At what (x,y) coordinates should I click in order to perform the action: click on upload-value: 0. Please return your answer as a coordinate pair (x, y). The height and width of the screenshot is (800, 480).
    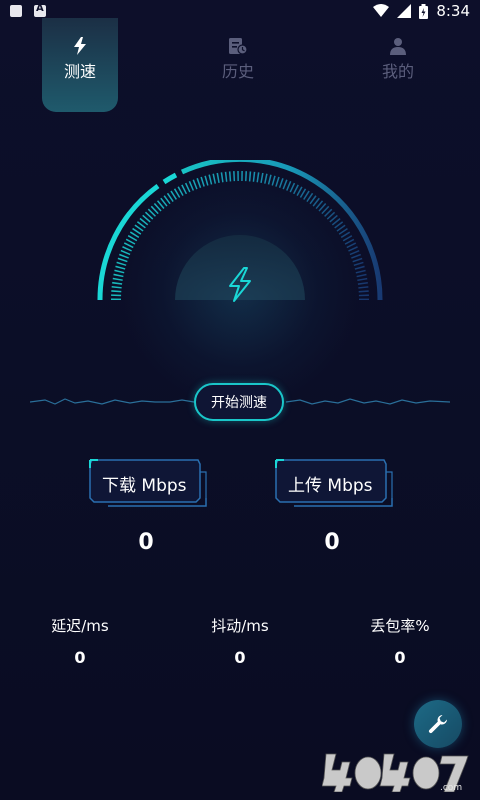
    Looking at the image, I should click on (332, 542).